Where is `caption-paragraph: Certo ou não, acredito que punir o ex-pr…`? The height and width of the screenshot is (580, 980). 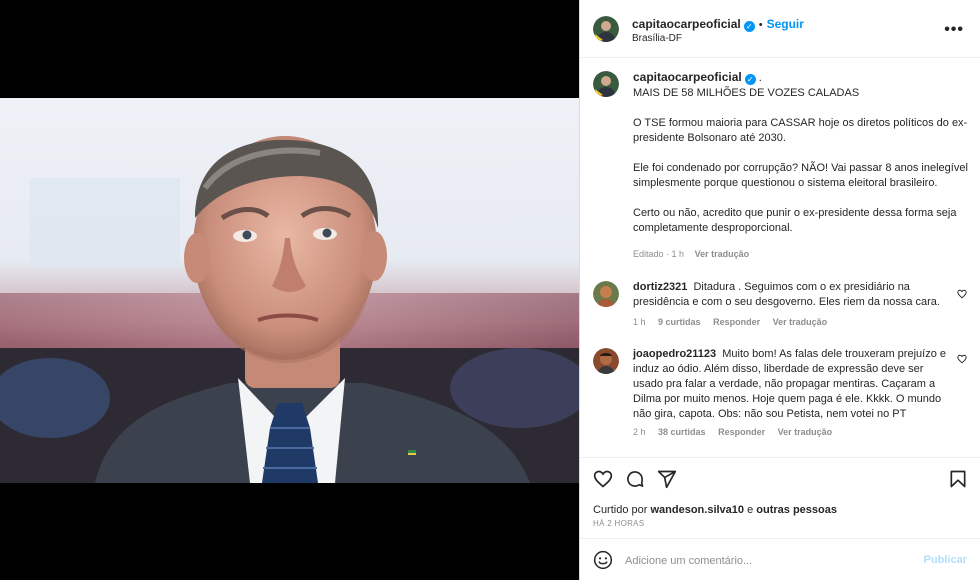 caption-paragraph: Certo ou não, acredito que punir o ex-pr… is located at coordinates (795, 220).